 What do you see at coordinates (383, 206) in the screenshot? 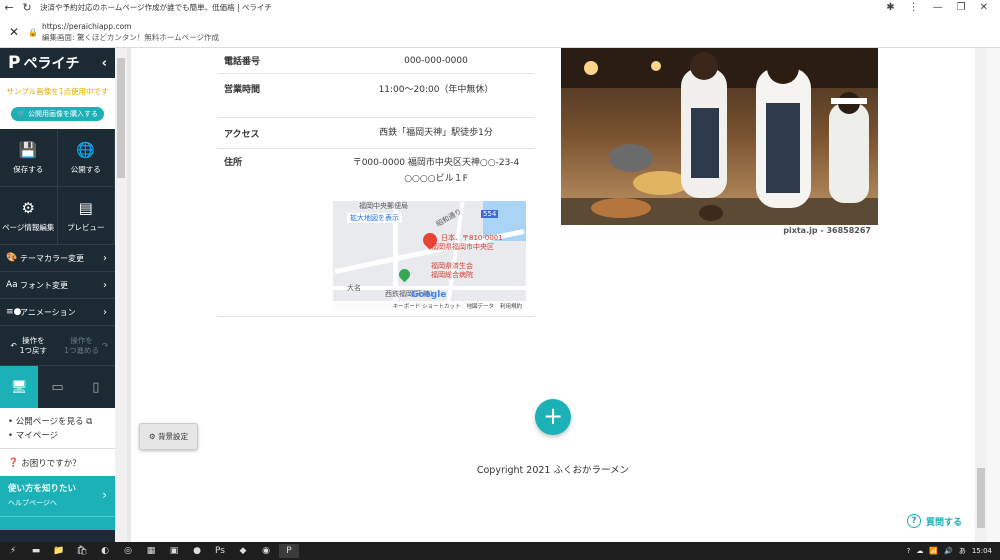
I see `map-label: 福岡中央郵便局` at bounding box center [383, 206].